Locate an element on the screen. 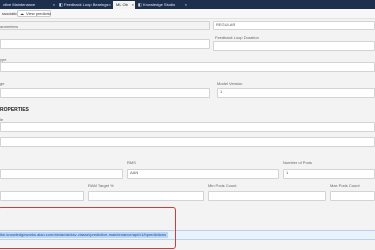 This screenshot has height=250, width=375. tab-feedback-loop-bearings: ◧ Feedback Loop Bearings × is located at coordinates (84, 5).